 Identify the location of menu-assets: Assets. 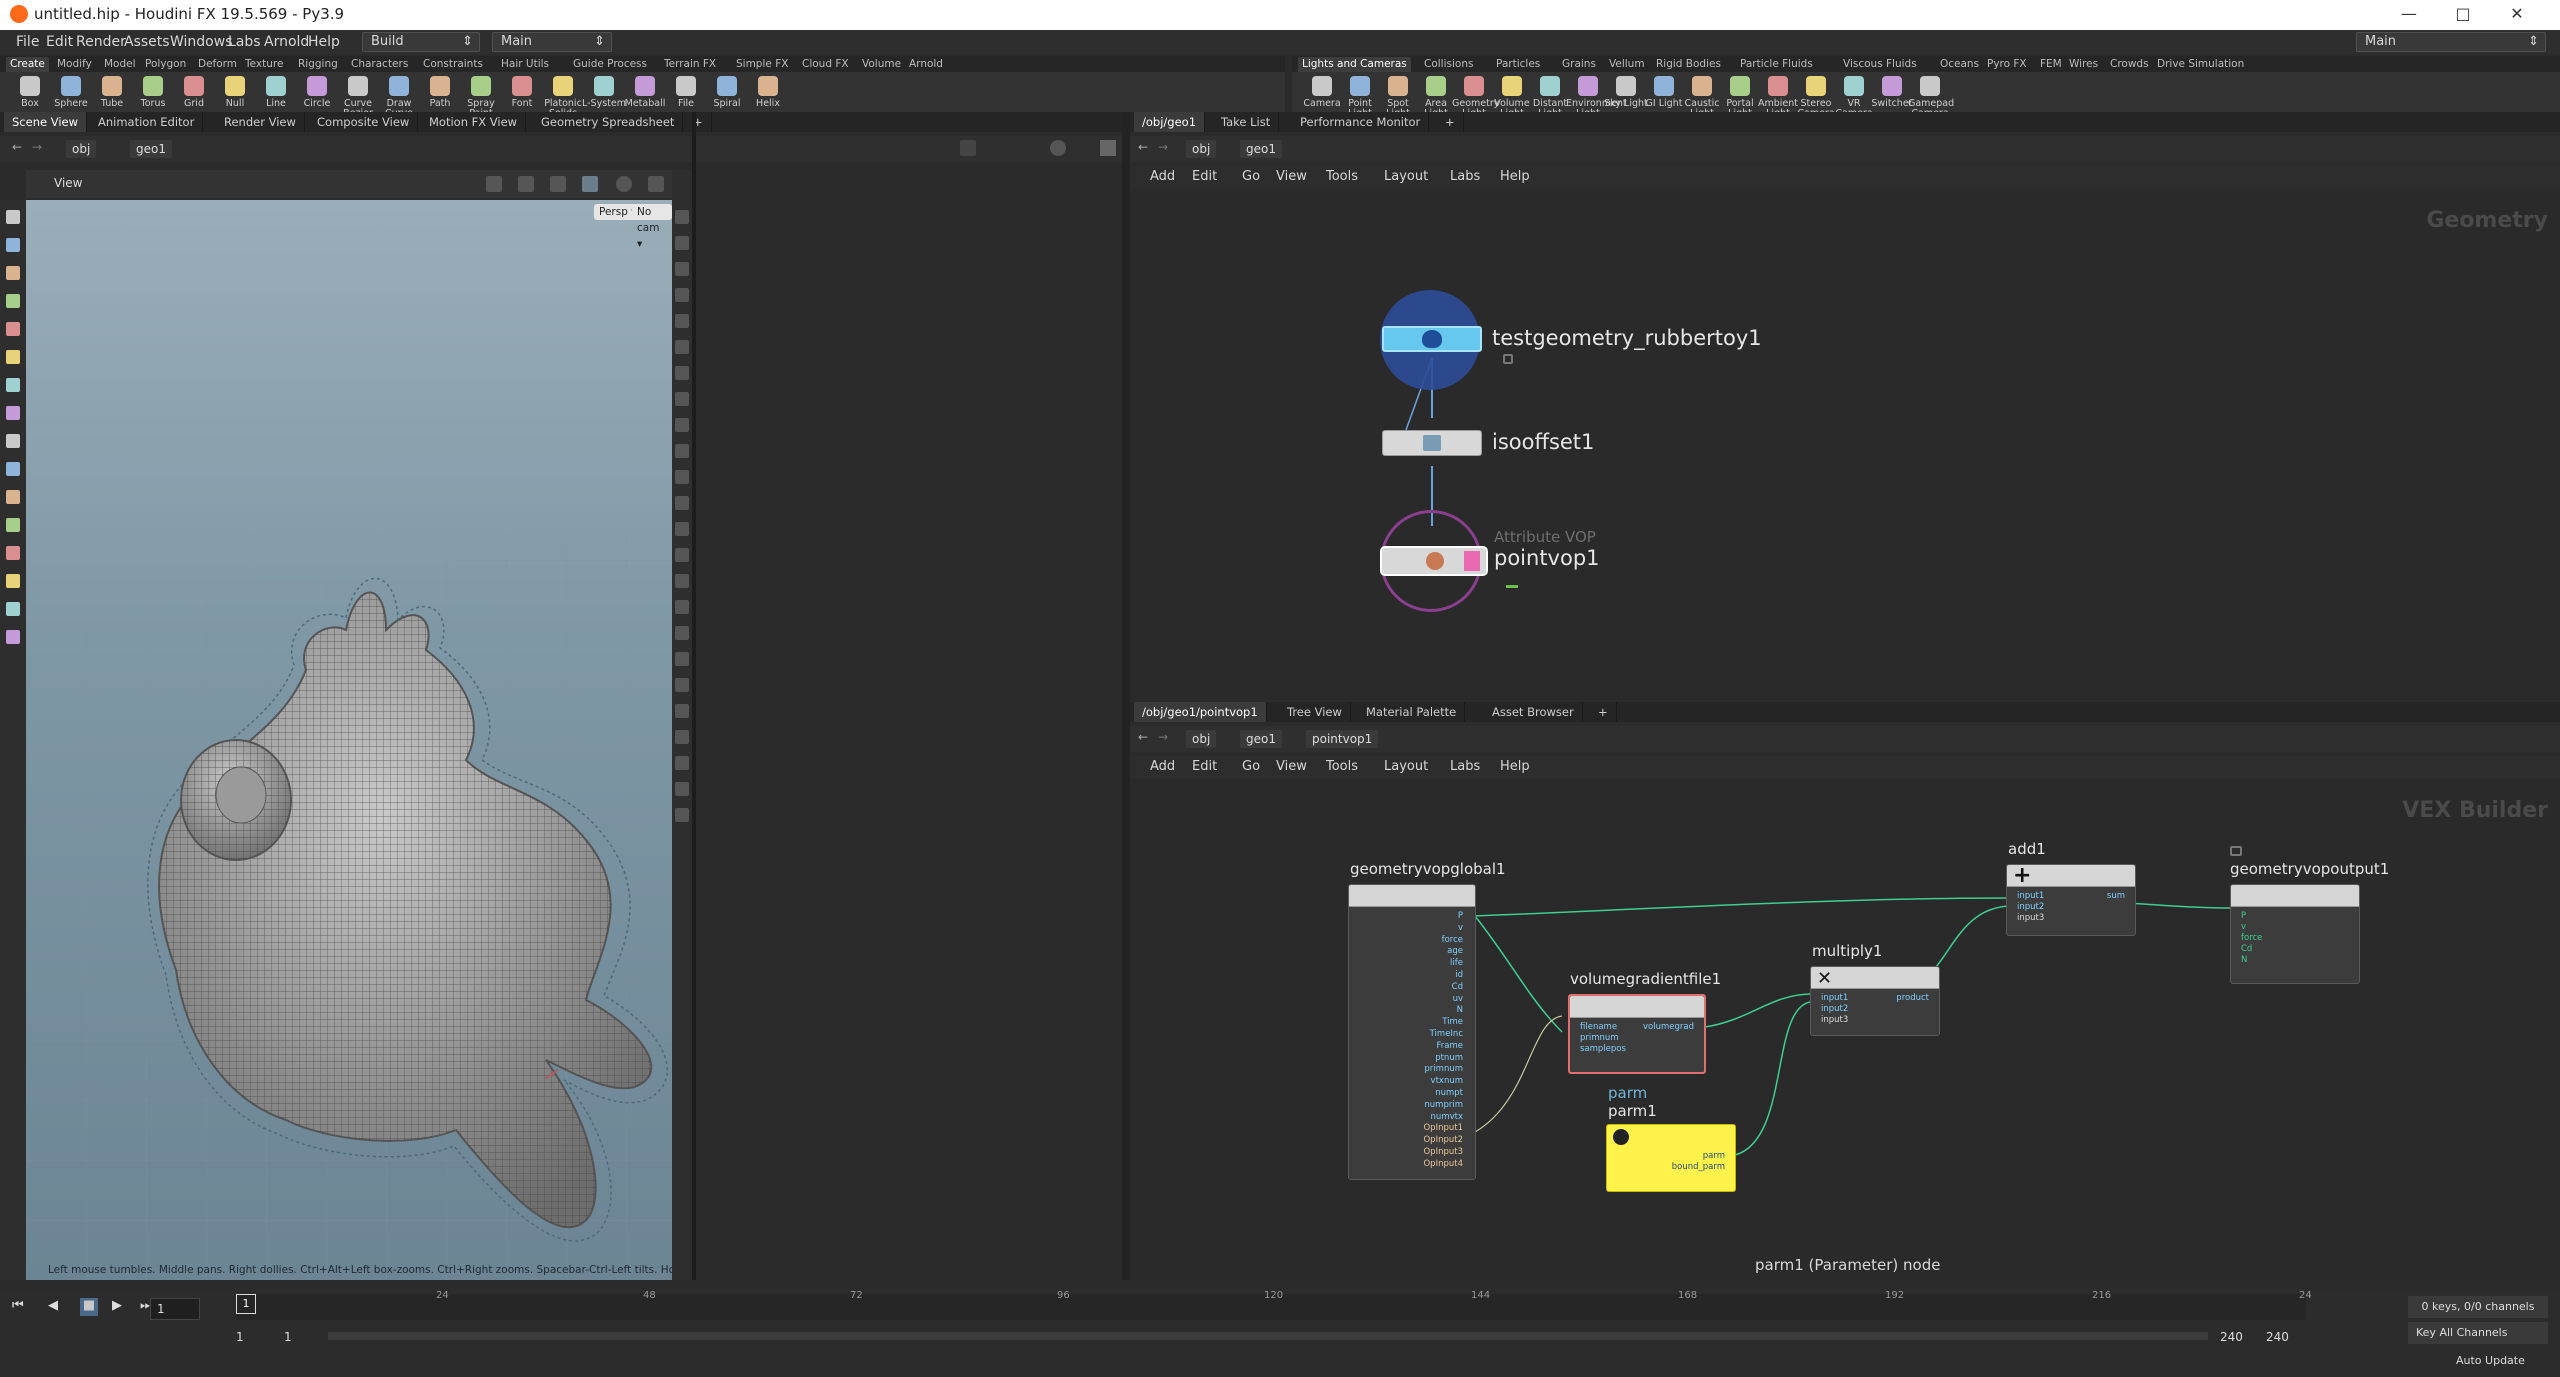
(147, 42).